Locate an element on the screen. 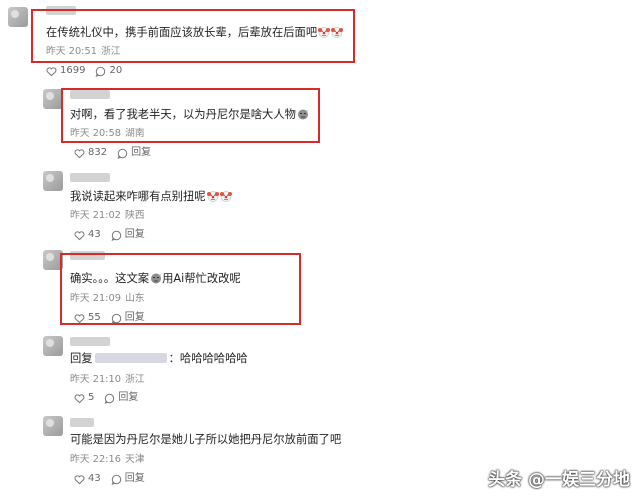  comment-location: 陕西 is located at coordinates (134, 215).